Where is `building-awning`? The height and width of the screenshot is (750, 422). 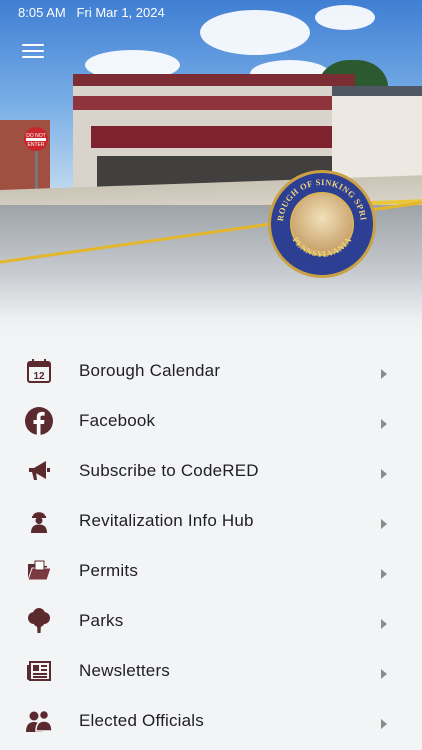 building-awning is located at coordinates (223, 137).